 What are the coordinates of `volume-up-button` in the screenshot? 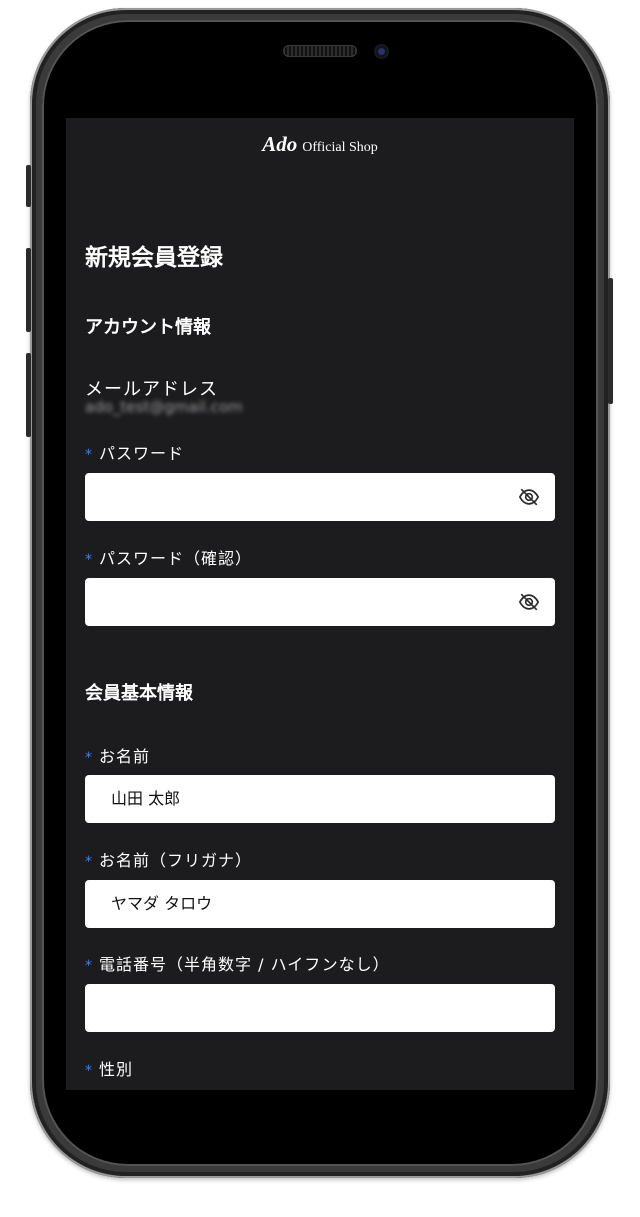 It's located at (28, 290).